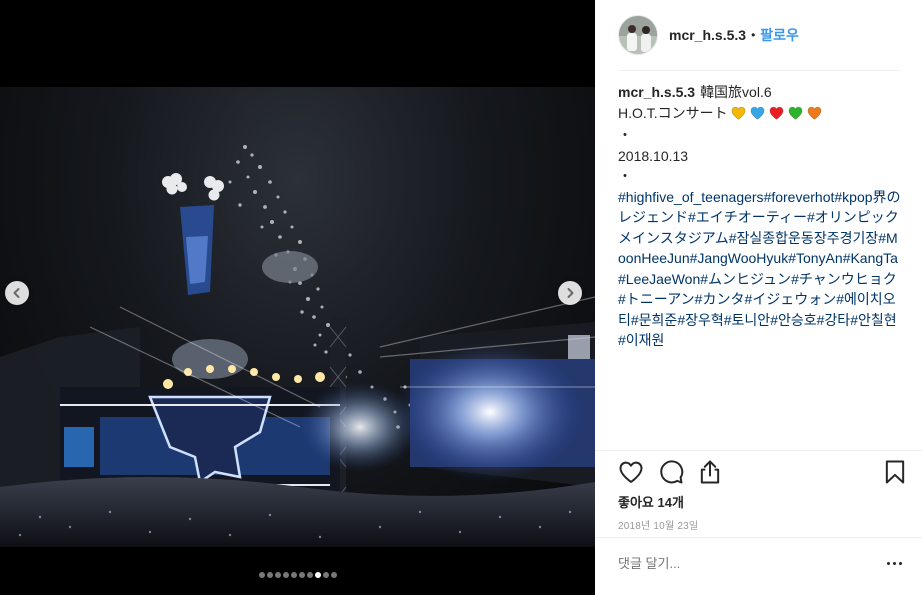 Image resolution: width=922 pixels, height=595 pixels. I want to click on caption-username: mcr_h.s.5.3, so click(656, 92).